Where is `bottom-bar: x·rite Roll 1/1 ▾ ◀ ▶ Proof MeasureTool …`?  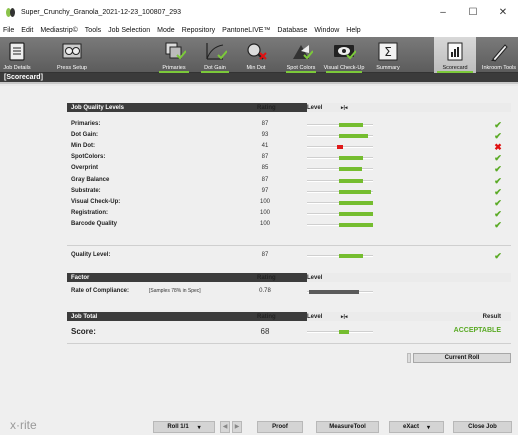
bottom-bar: x·rite Roll 1/1 ▾ ◀ ▶ Proof MeasureTool … is located at coordinates (259, 425).